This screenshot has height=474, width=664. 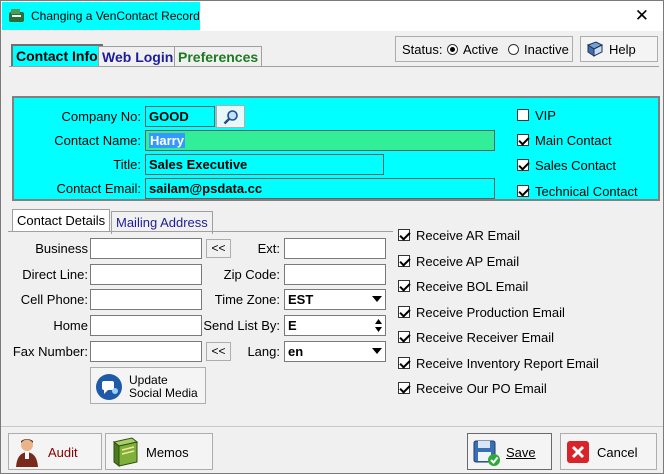 I want to click on company-no-label: Company No:, so click(x=101, y=116).